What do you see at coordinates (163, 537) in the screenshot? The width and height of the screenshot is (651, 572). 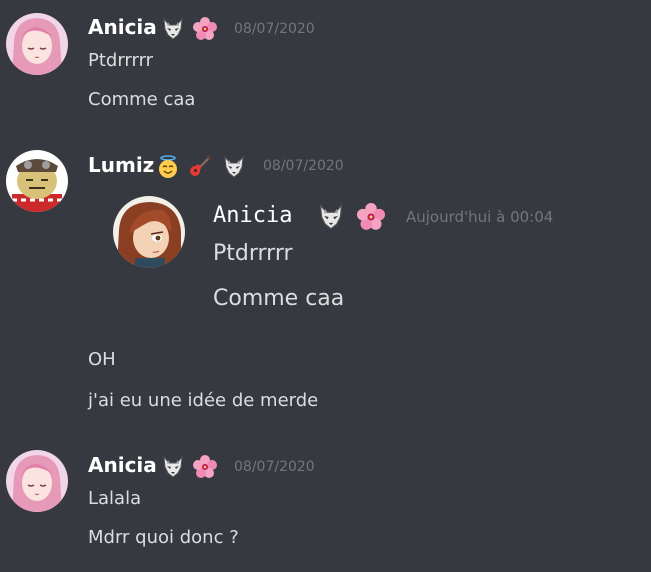 I see `message-text: Mdrr quoi donc ?` at bounding box center [163, 537].